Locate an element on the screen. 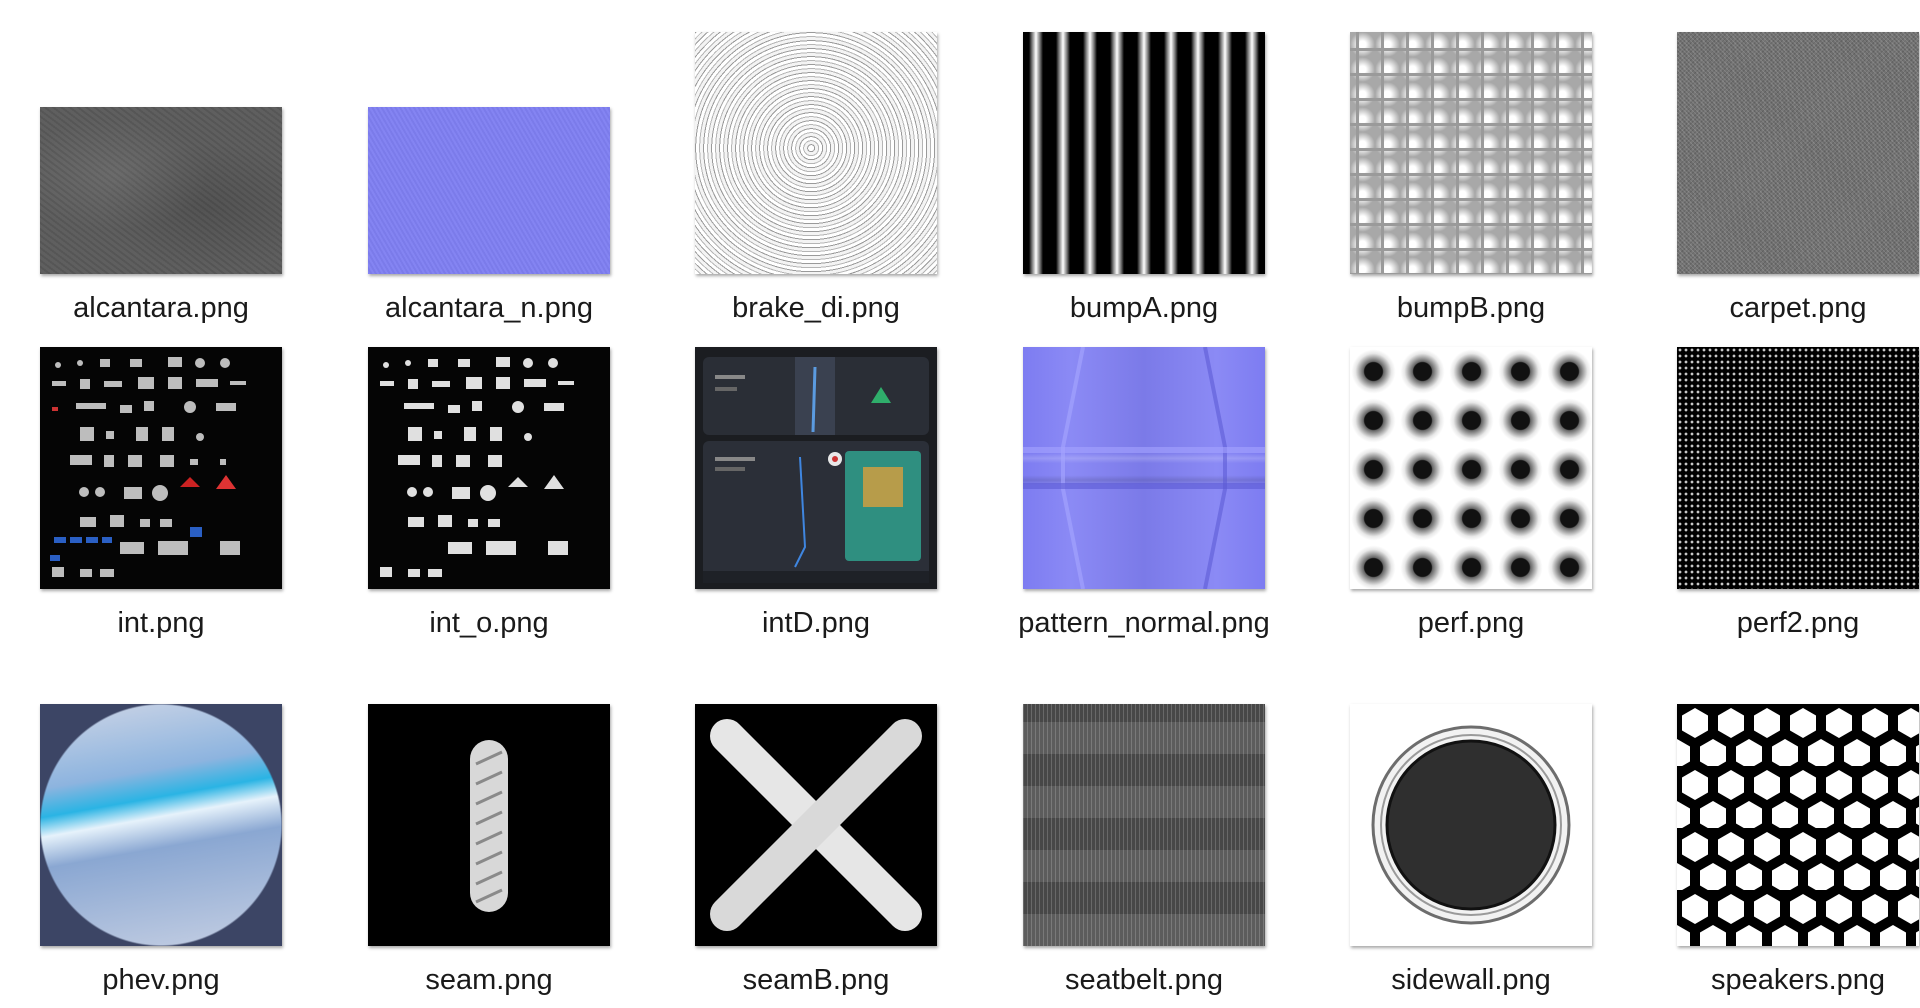  file-item-perf: perf.png is located at coordinates (1471, 494).